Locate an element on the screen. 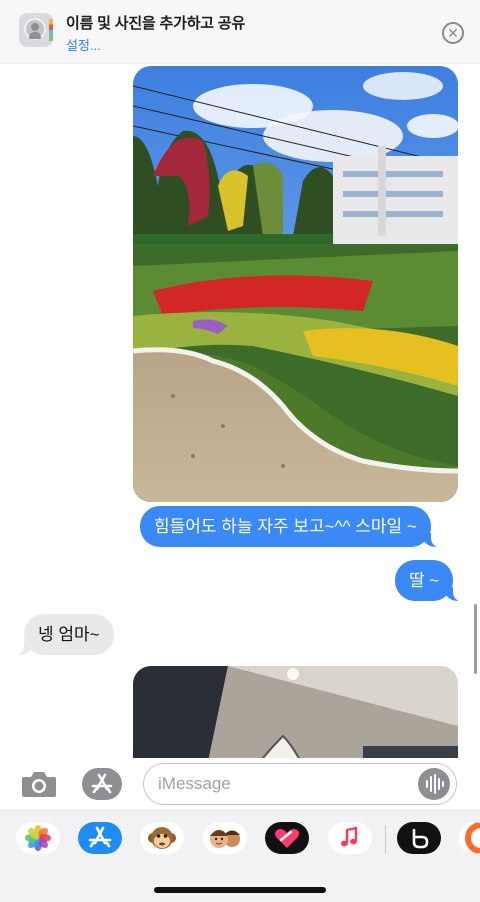 This screenshot has height=902, width=480. music-app-icon is located at coordinates (350, 838).